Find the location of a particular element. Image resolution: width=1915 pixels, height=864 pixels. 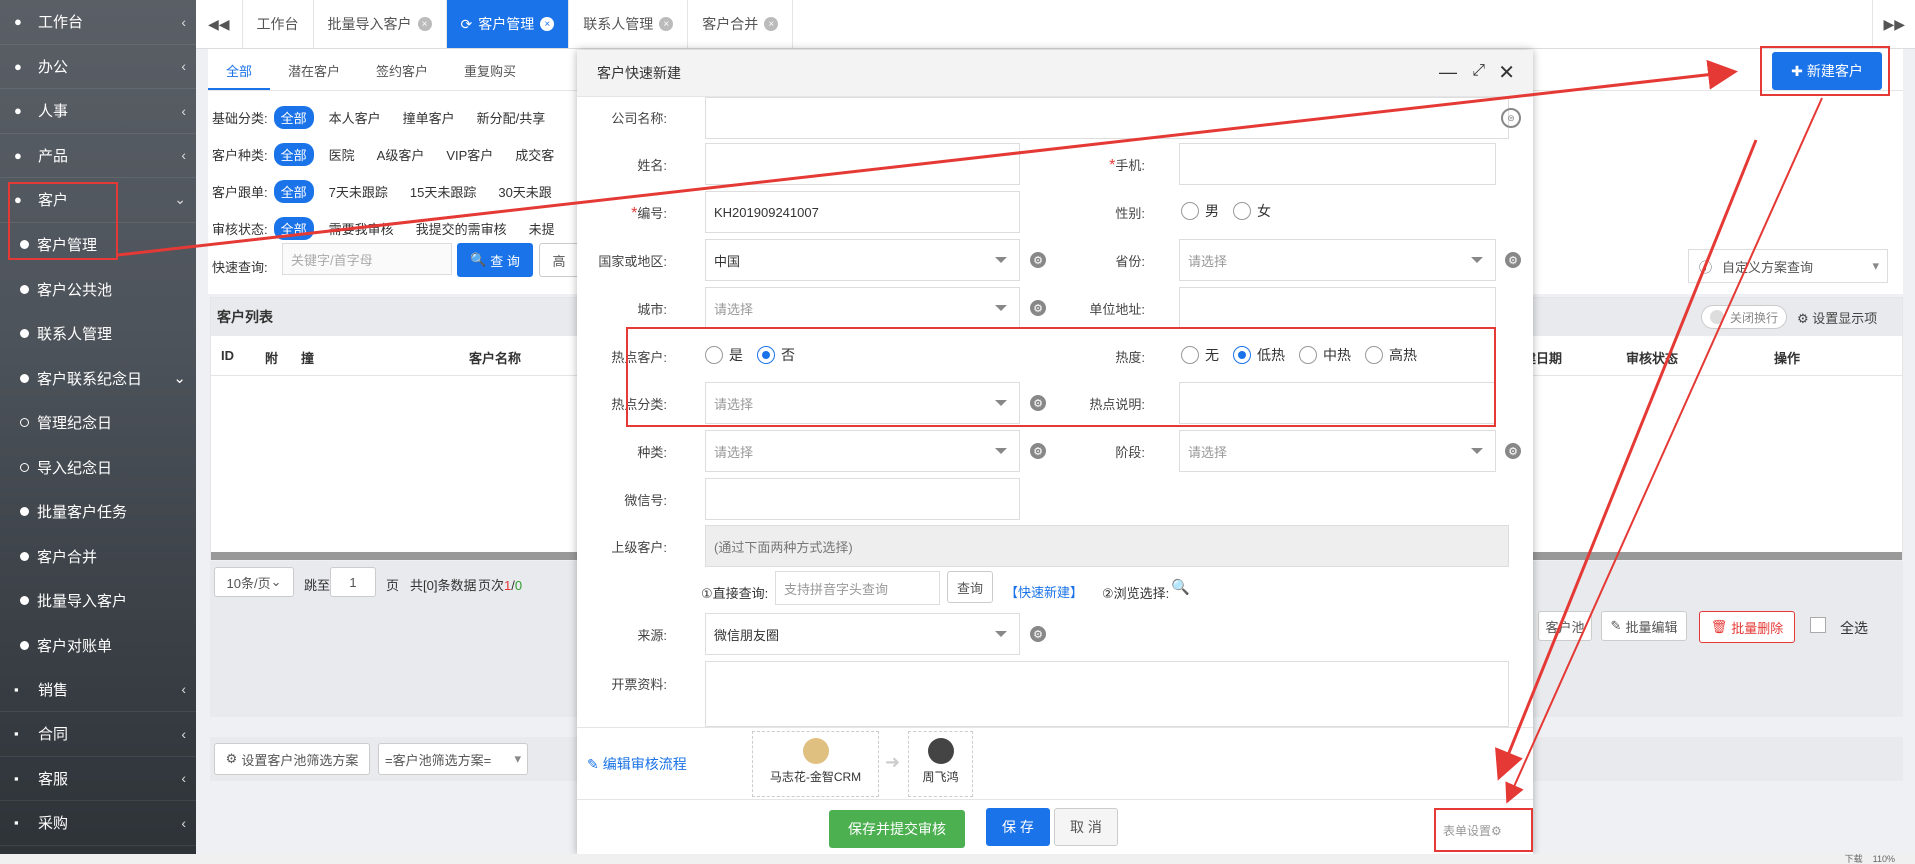

sidebar-subitem-1: 客户公共池 is located at coordinates (98, 289).